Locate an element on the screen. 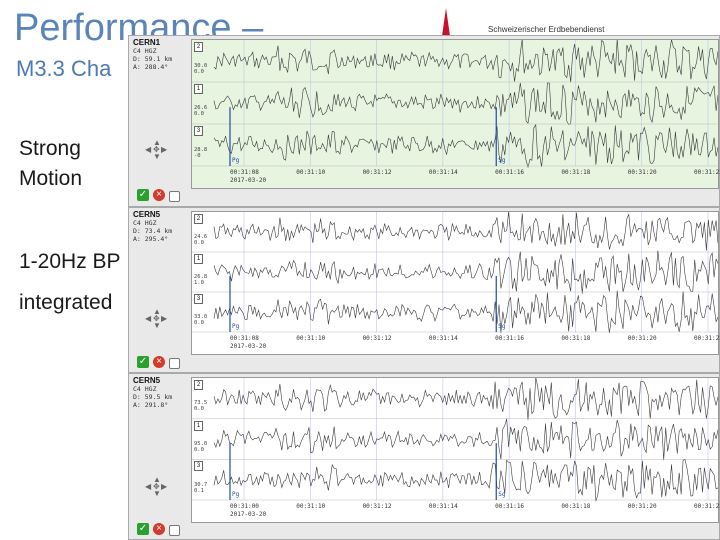 The width and height of the screenshot is (720, 540). time-tick-label: 00:31:00 is located at coordinates (244, 506).